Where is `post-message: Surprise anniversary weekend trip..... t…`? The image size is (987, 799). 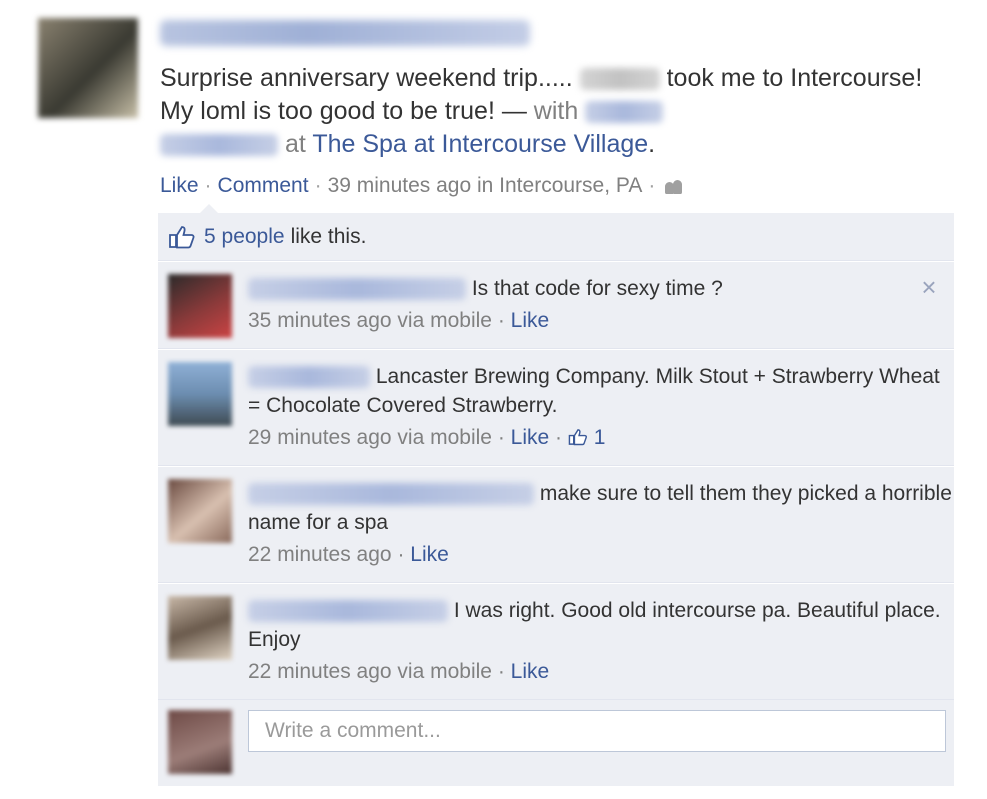
post-message: Surprise anniversary weekend trip..... t… is located at coordinates (550, 111).